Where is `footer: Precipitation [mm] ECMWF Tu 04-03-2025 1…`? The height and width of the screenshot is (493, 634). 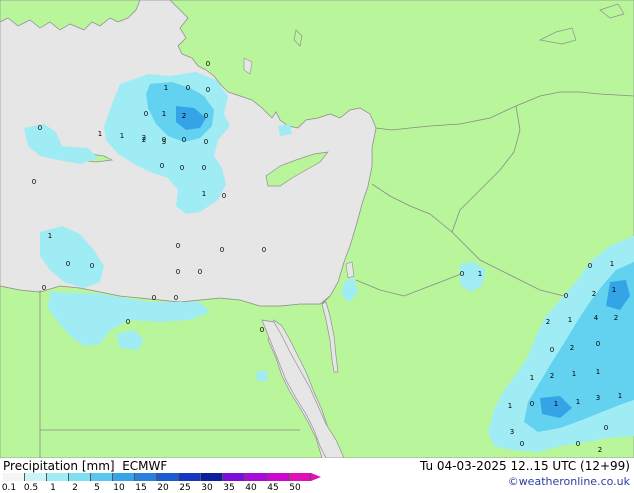 footer: Precipitation [mm] ECMWF Tu 04-03-2025 1… is located at coordinates (317, 475).